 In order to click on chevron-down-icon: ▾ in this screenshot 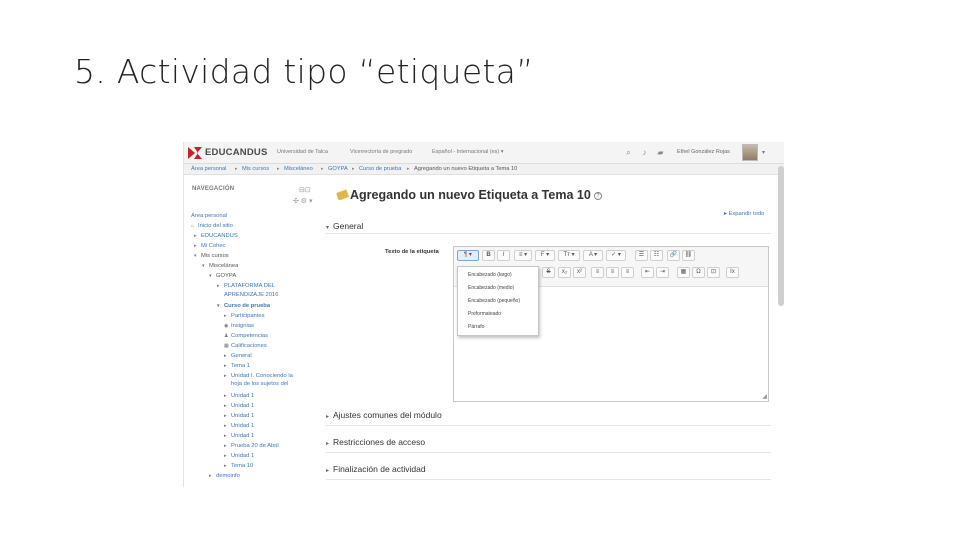, I will do `click(763, 152)`.